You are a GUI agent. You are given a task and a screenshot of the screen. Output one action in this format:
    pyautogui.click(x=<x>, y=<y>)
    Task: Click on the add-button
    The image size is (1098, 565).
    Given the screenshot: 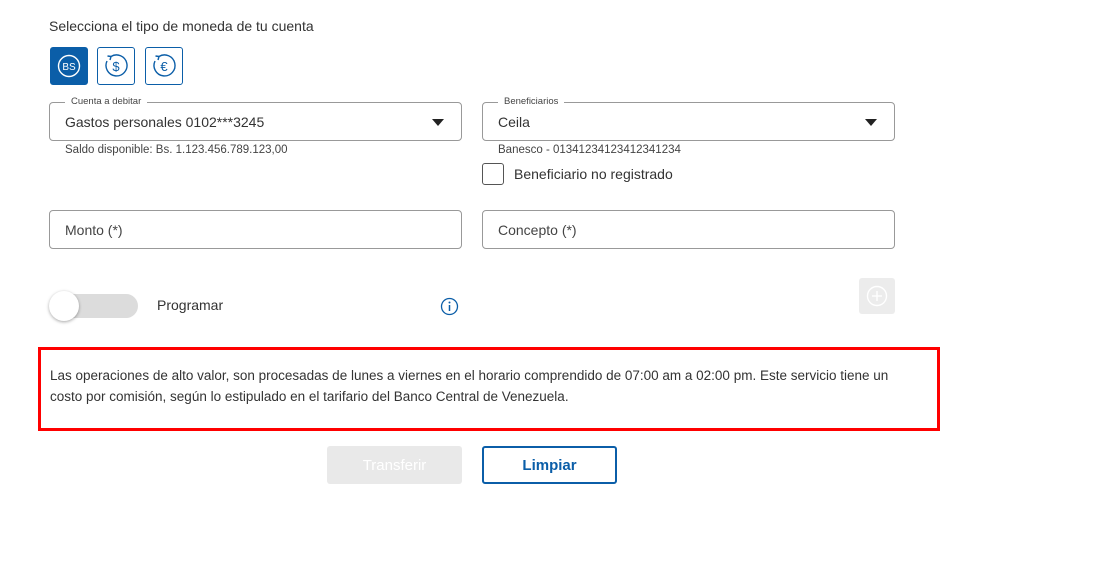 What is the action you would take?
    pyautogui.click(x=877, y=296)
    